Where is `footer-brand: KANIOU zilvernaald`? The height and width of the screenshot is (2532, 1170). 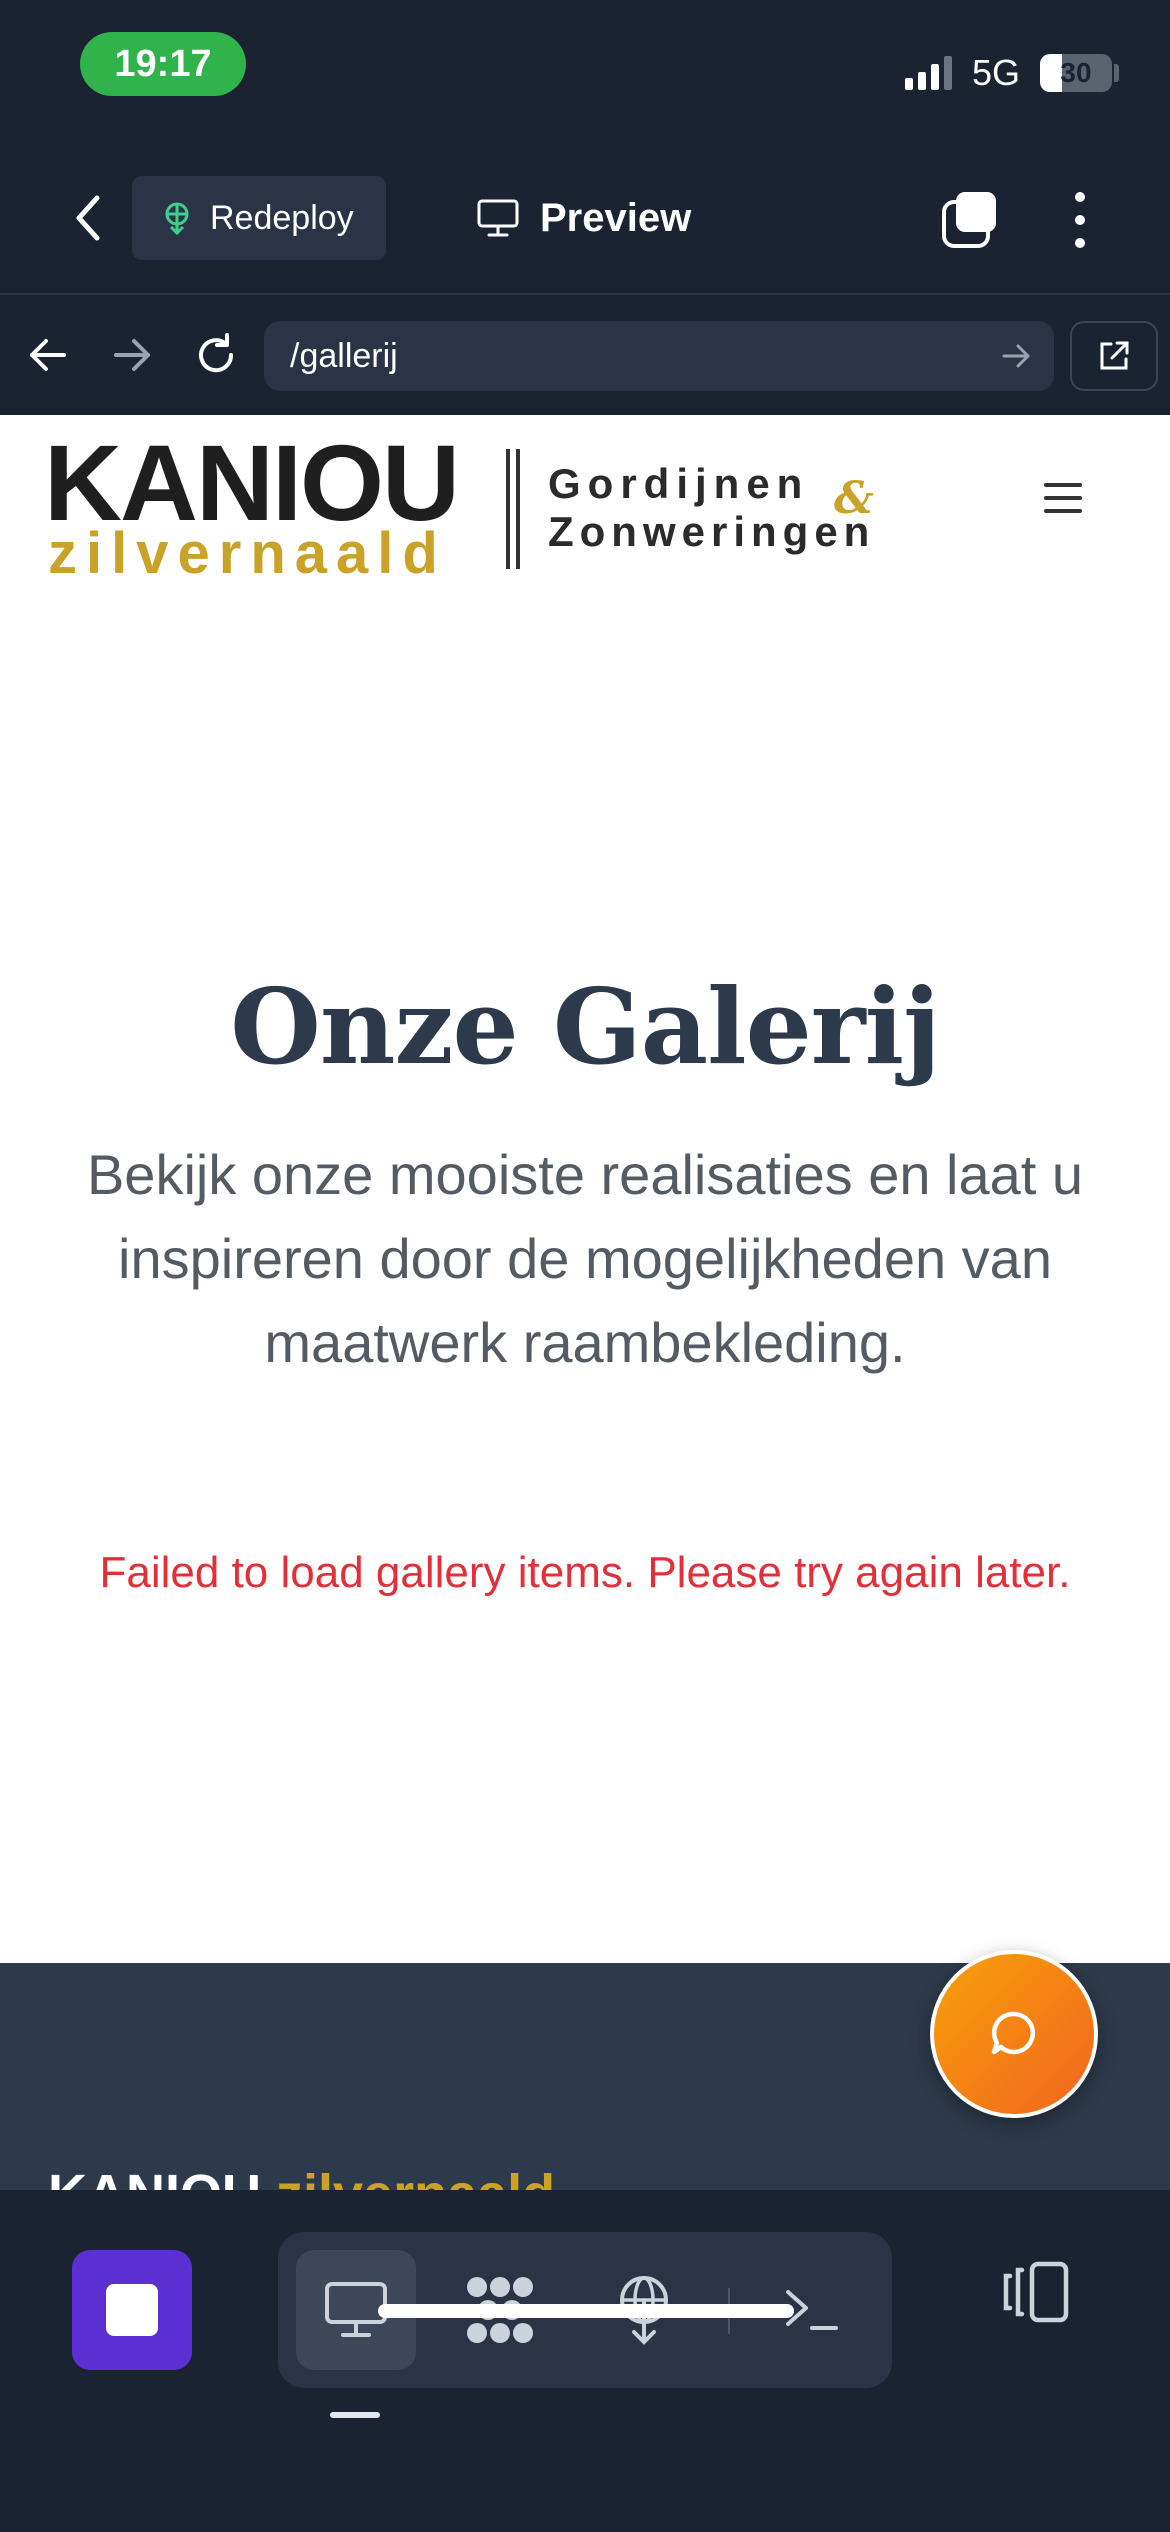 footer-brand: KANIOU zilvernaald is located at coordinates (301, 2176).